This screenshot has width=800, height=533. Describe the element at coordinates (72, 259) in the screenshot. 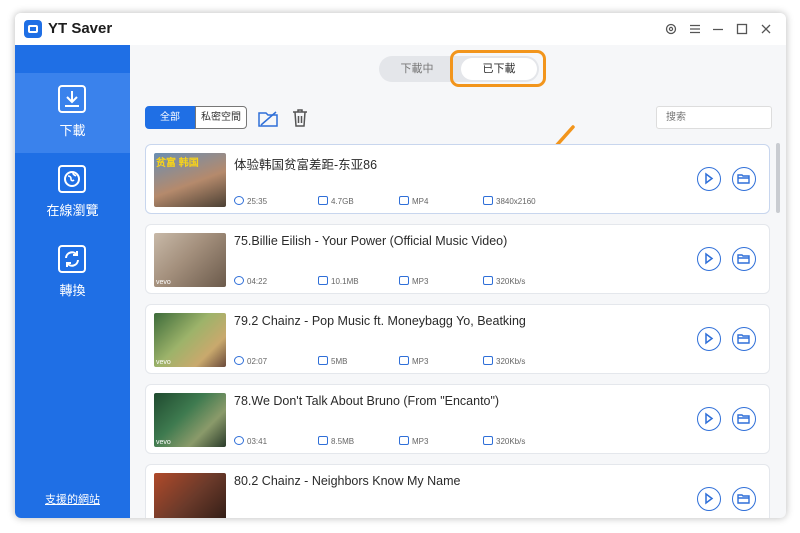

I see `convert-icon` at that location.